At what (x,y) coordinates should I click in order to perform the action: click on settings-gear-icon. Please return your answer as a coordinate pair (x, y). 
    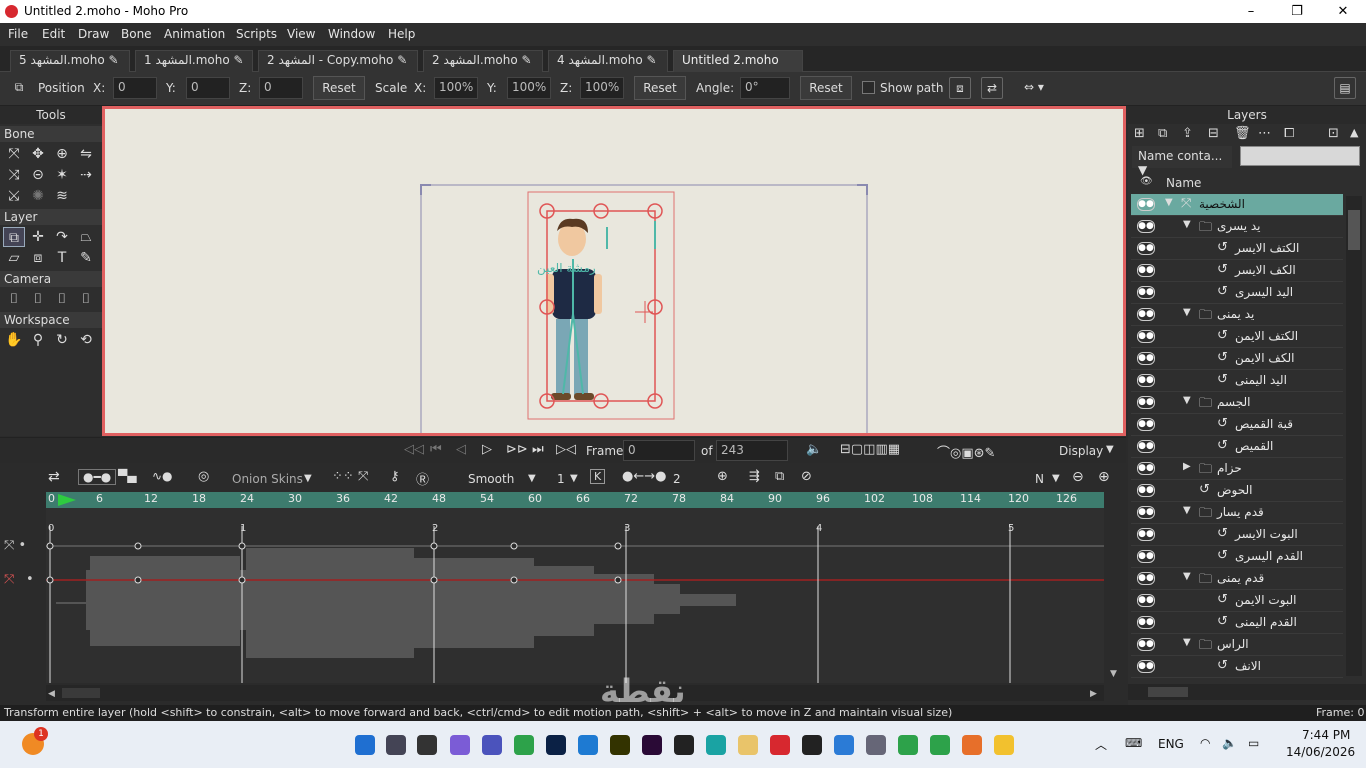
    Looking at the image, I should click on (876, 745).